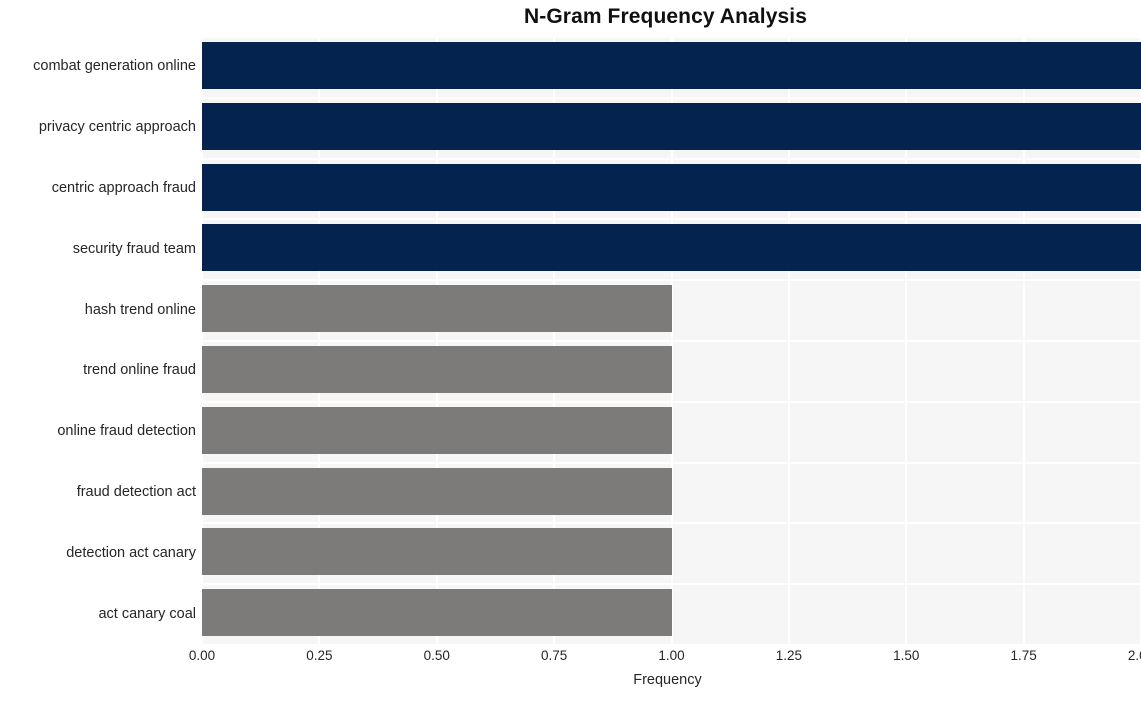  Describe the element at coordinates (114, 66) in the screenshot. I see `y-axis-tick-label: combat generation online` at that location.